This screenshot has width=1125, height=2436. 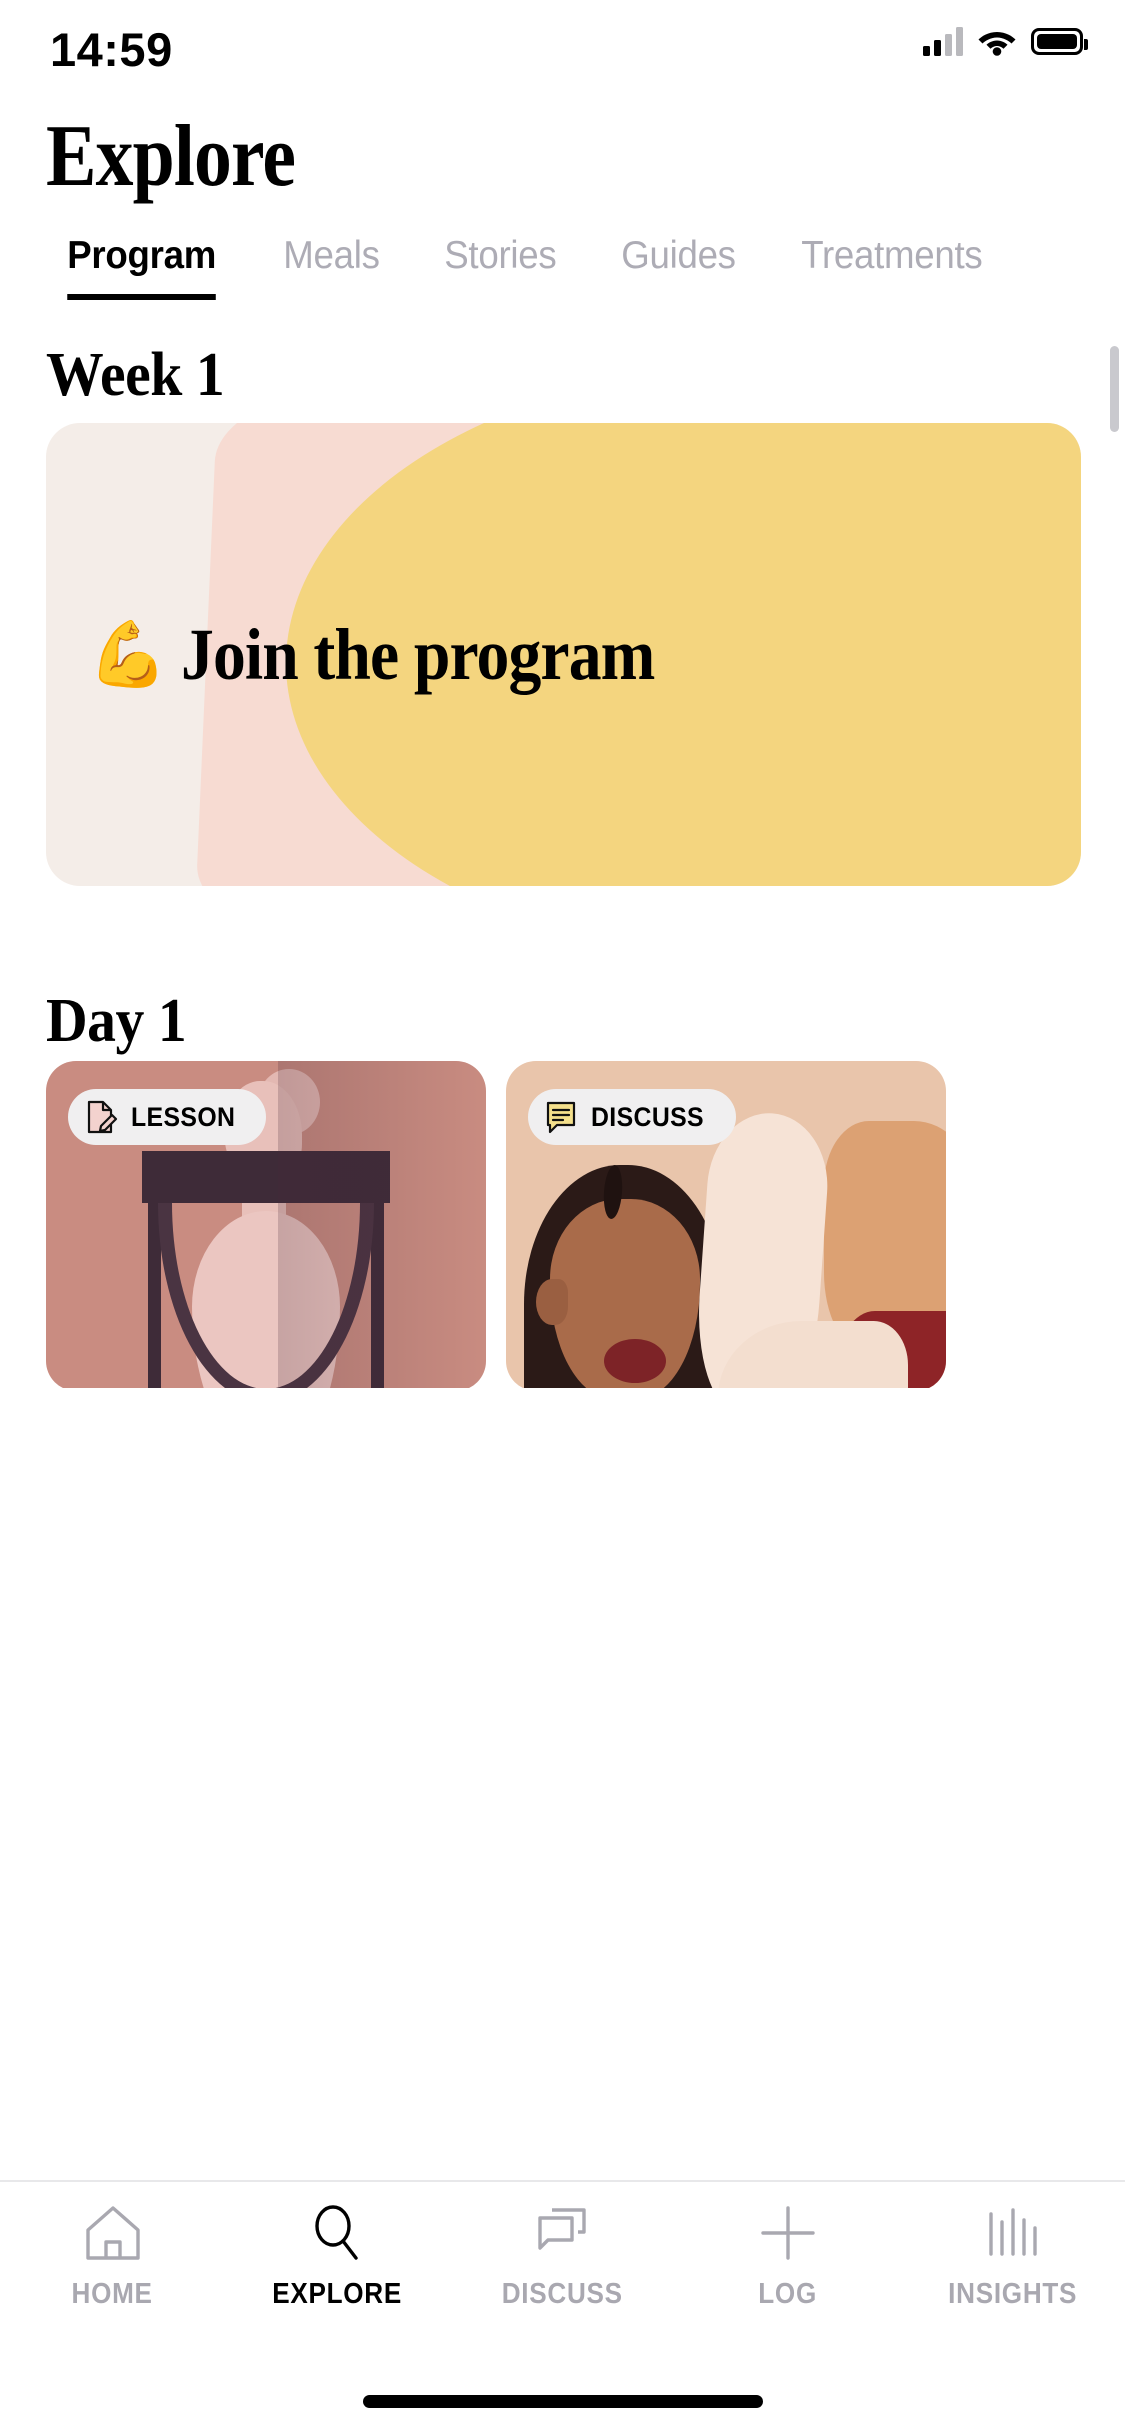 I want to click on nav-item-insights: INSIGHTS, so click(x=1012, y=2272).